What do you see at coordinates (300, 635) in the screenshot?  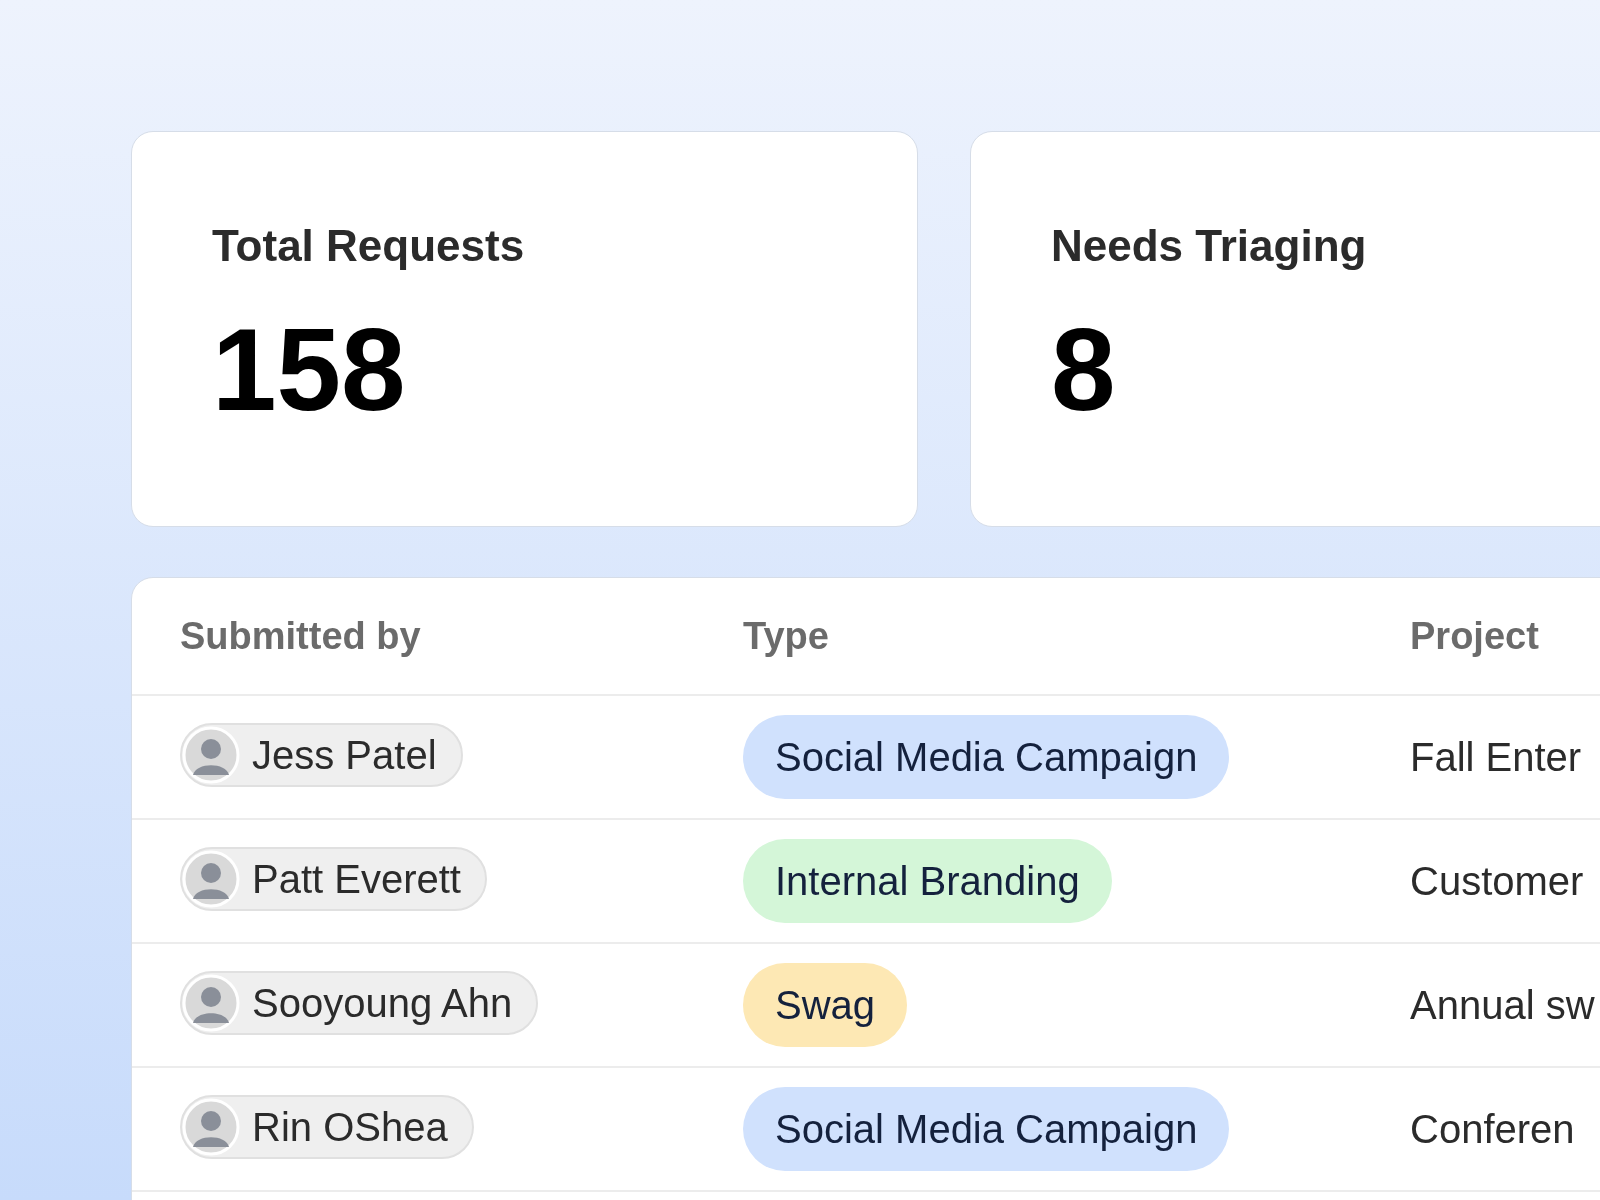 I see `column-header: Submitted by` at bounding box center [300, 635].